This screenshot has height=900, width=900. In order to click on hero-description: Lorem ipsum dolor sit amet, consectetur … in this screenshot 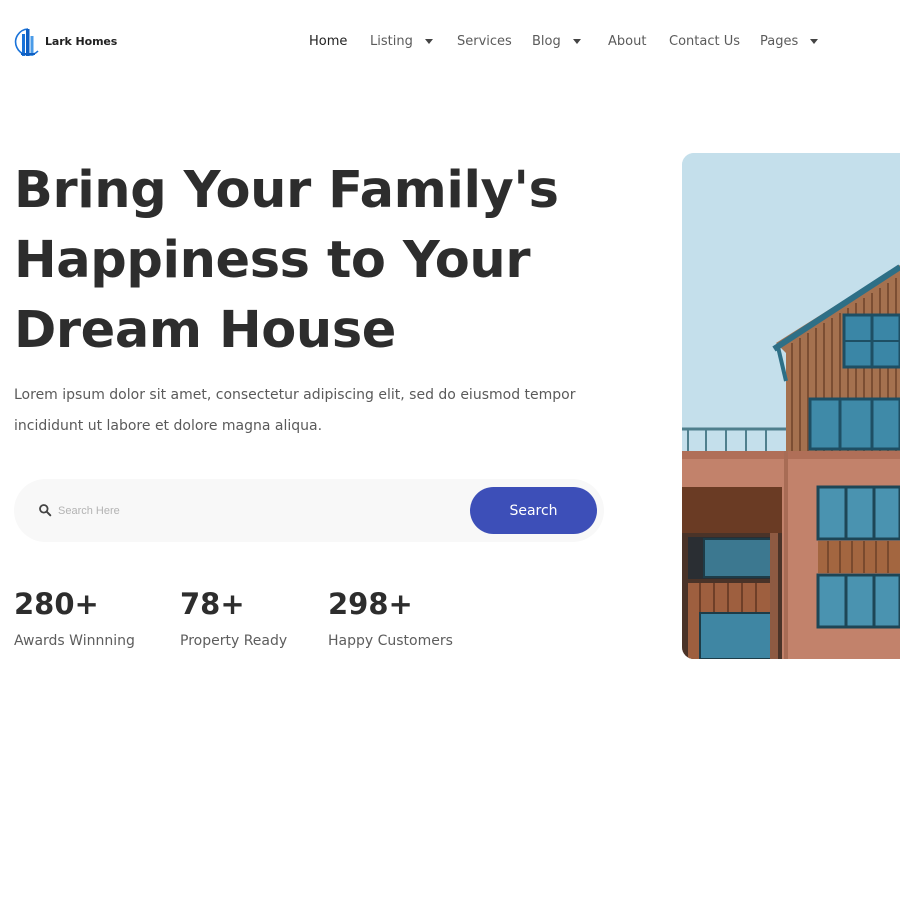, I will do `click(309, 411)`.